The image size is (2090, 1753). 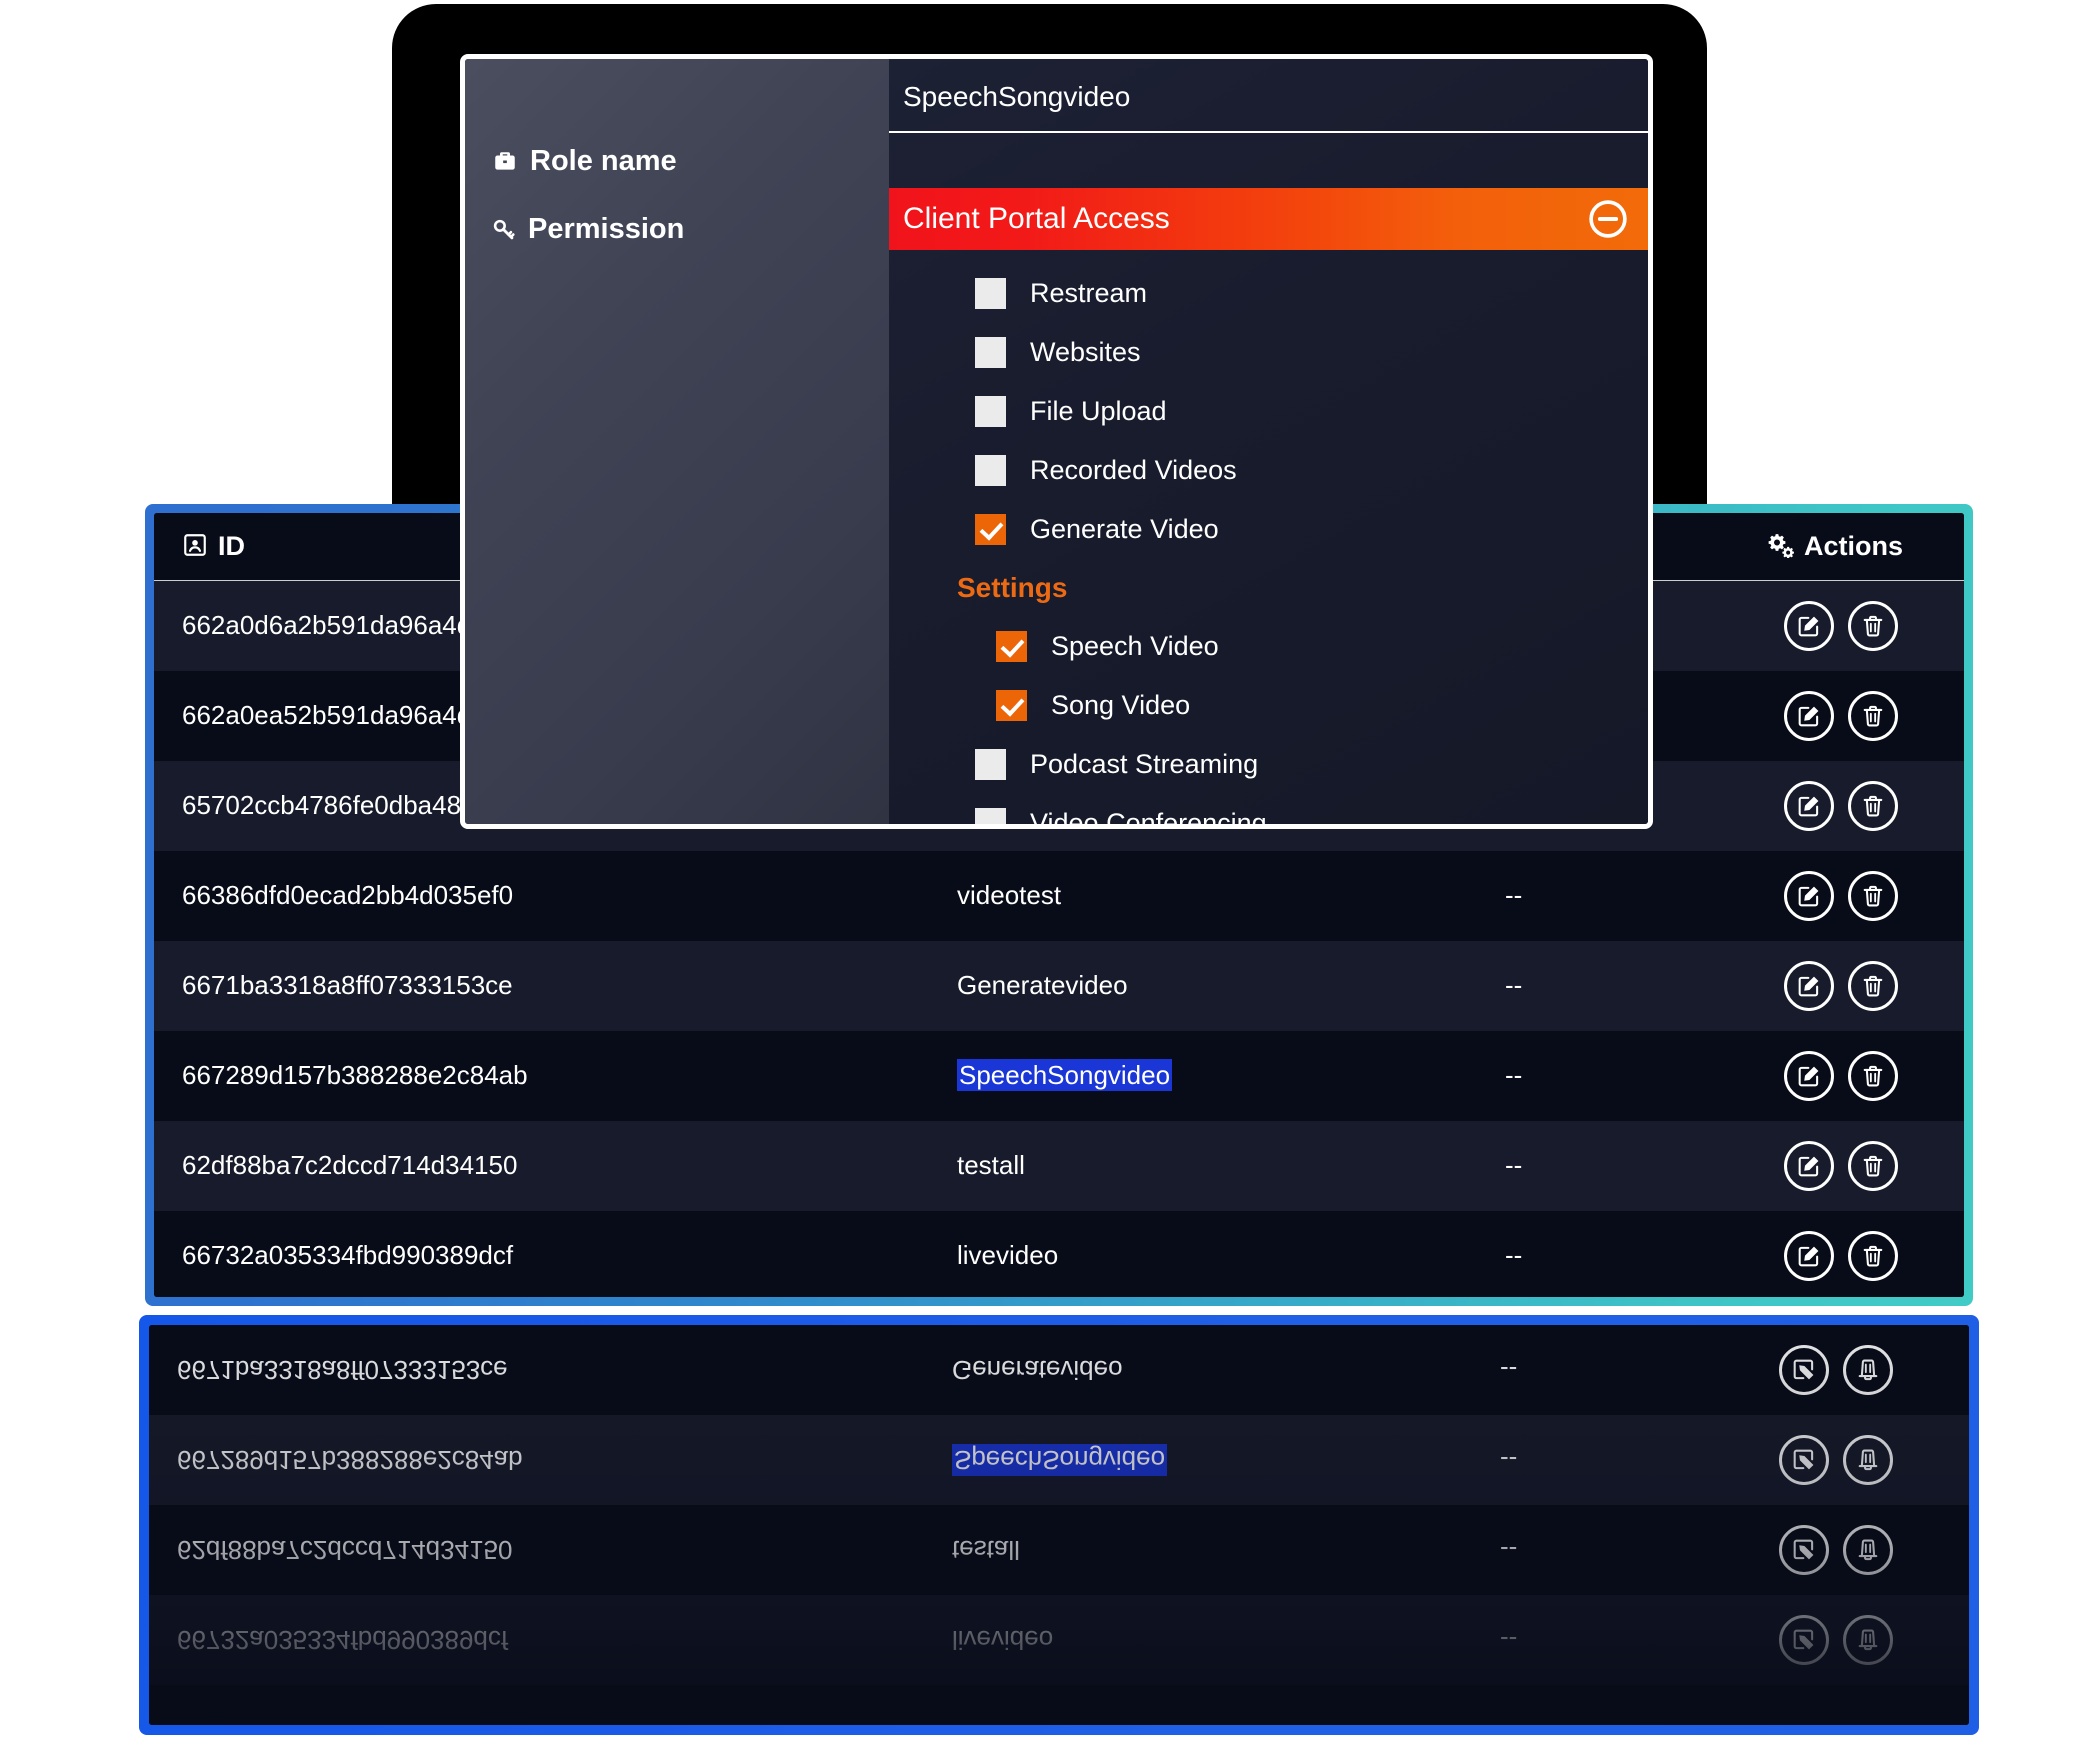 What do you see at coordinates (1135, 646) in the screenshot?
I see `permission-label-speech-video: Speech Video` at bounding box center [1135, 646].